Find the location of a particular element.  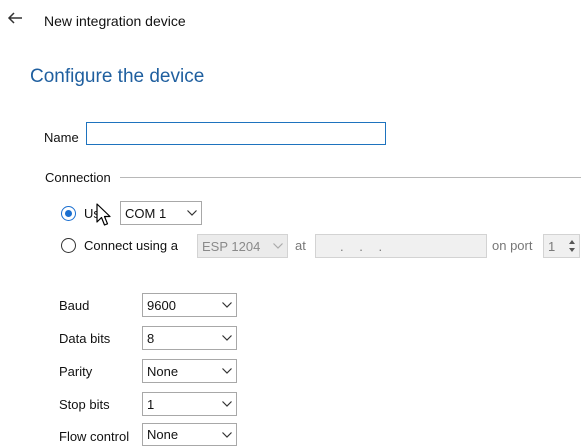

baud-label: Baud is located at coordinates (74, 305).